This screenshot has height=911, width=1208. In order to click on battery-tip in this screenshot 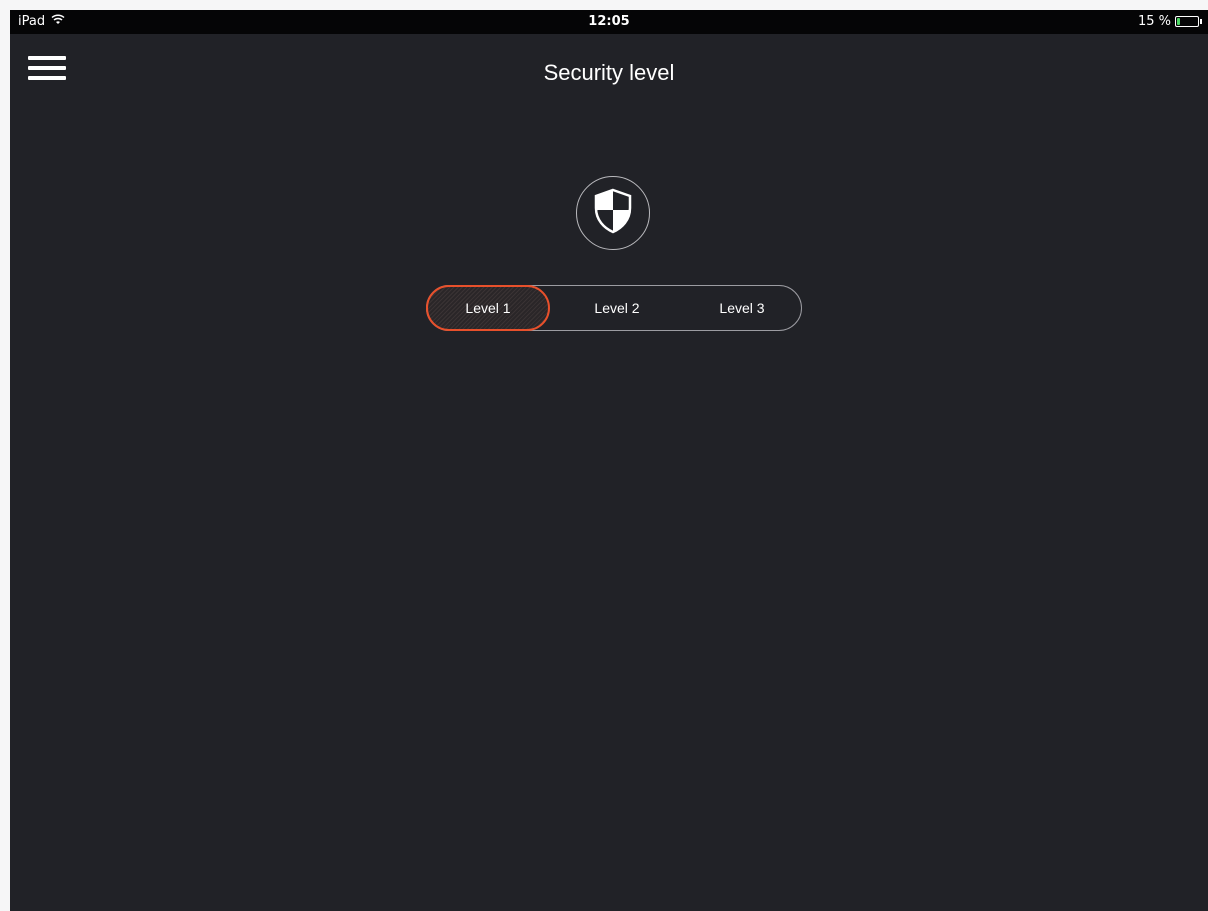, I will do `click(1201, 21)`.